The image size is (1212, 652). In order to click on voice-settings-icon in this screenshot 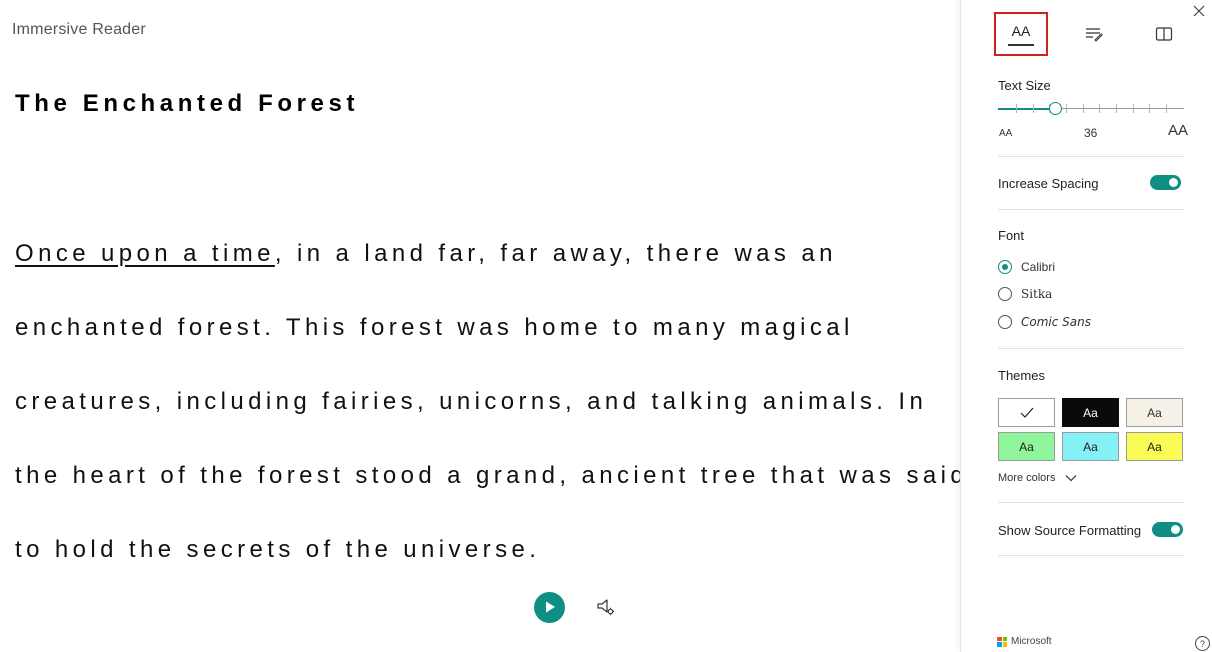, I will do `click(606, 607)`.